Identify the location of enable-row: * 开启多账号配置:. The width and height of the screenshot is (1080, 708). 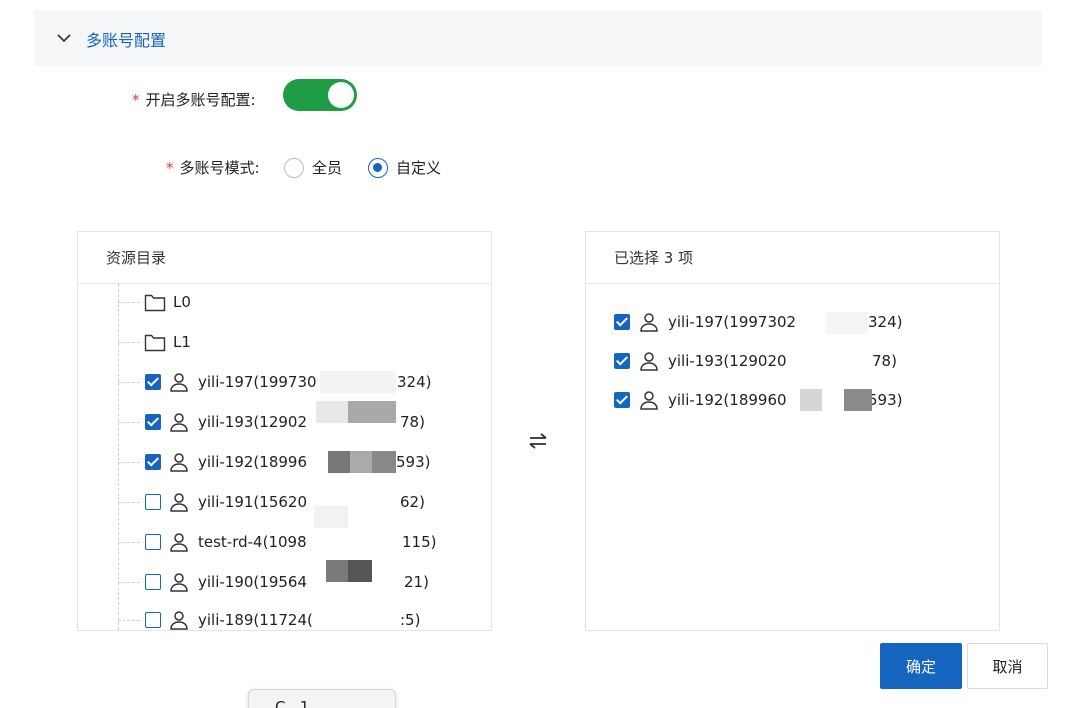
(194, 99).